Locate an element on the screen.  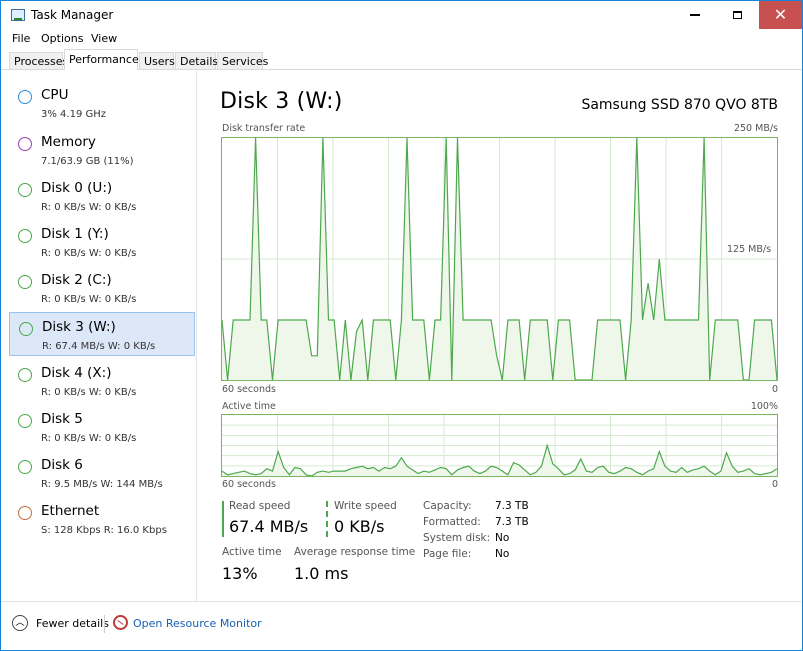
sidebar-item-disk-6: Disk 6 R: 9.5 MB/s W: 144 MB/s is located at coordinates (102, 473).